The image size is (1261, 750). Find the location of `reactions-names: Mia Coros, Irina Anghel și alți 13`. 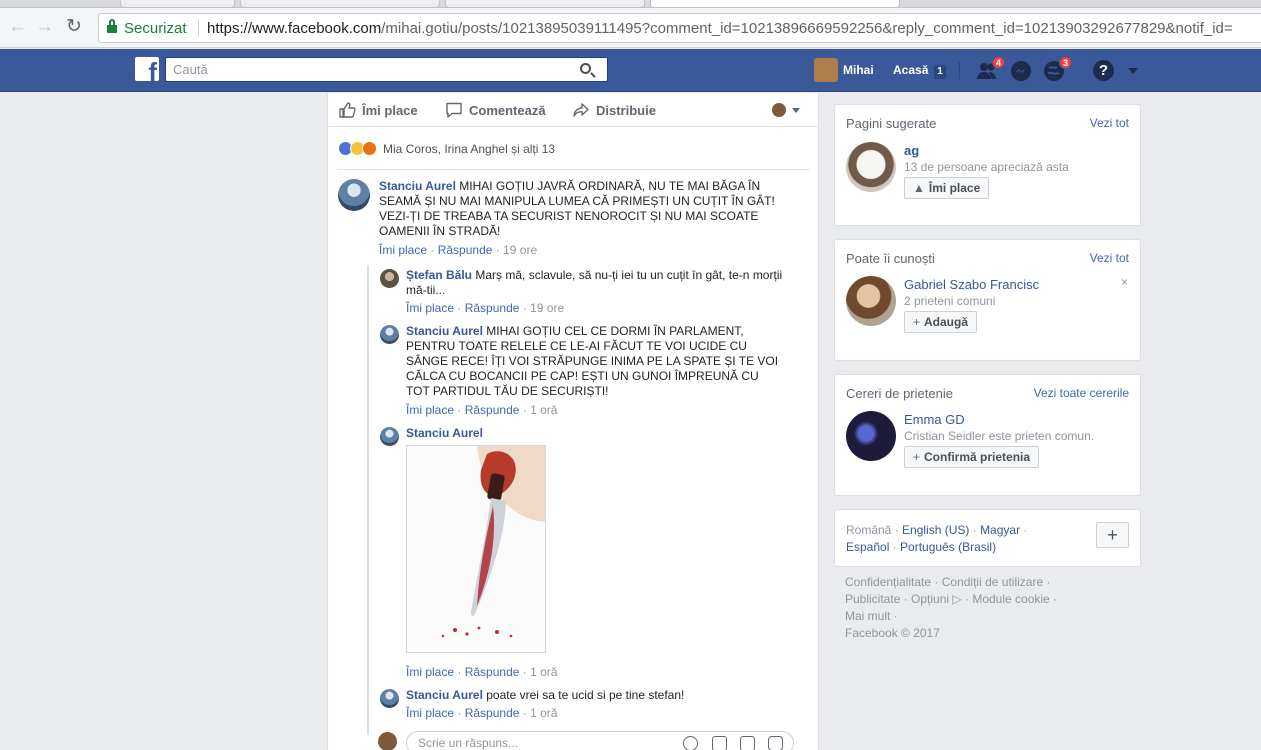

reactions-names: Mia Coros, Irina Anghel și alți 13 is located at coordinates (469, 149).